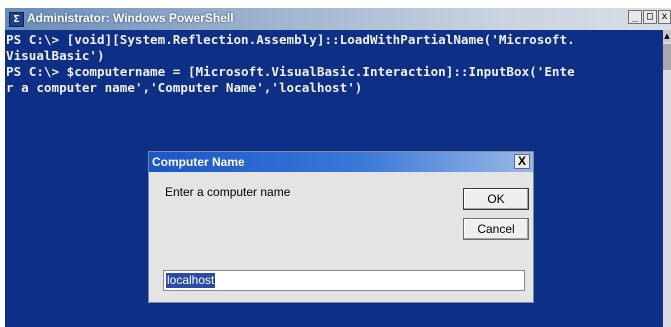  What do you see at coordinates (650, 17) in the screenshot?
I see `maximize-button: □` at bounding box center [650, 17].